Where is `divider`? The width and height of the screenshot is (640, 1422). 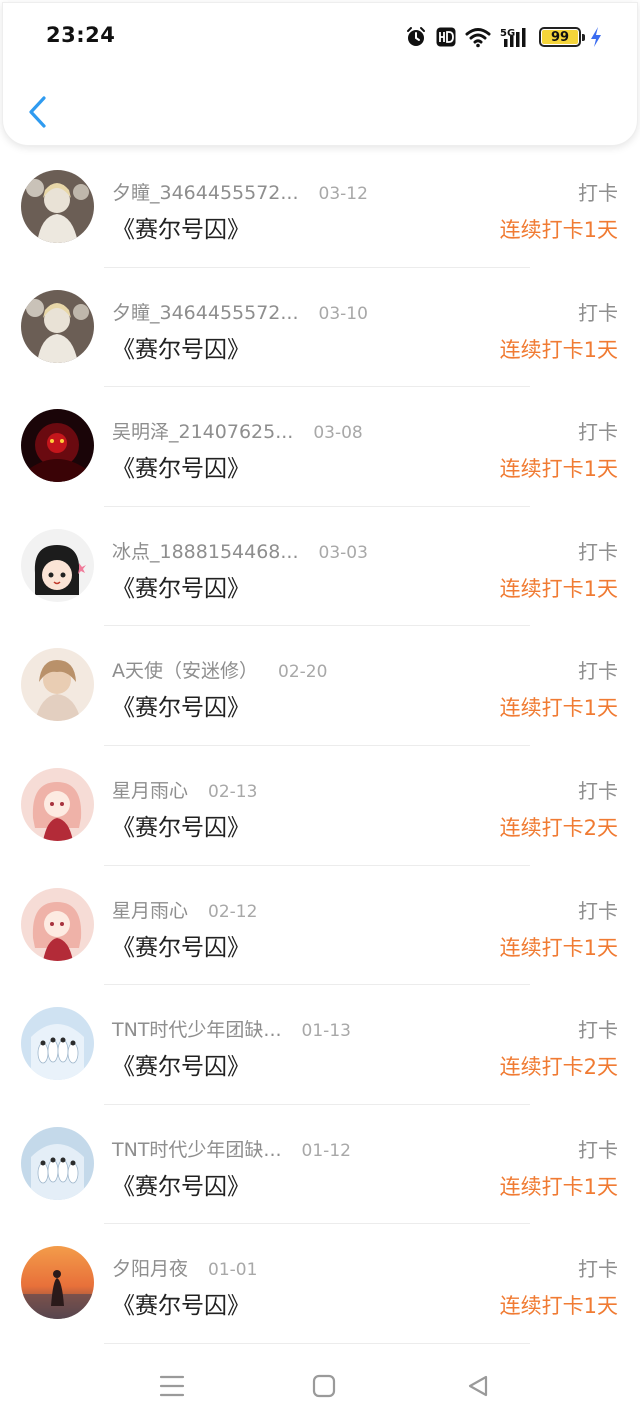
divider is located at coordinates (317, 1343).